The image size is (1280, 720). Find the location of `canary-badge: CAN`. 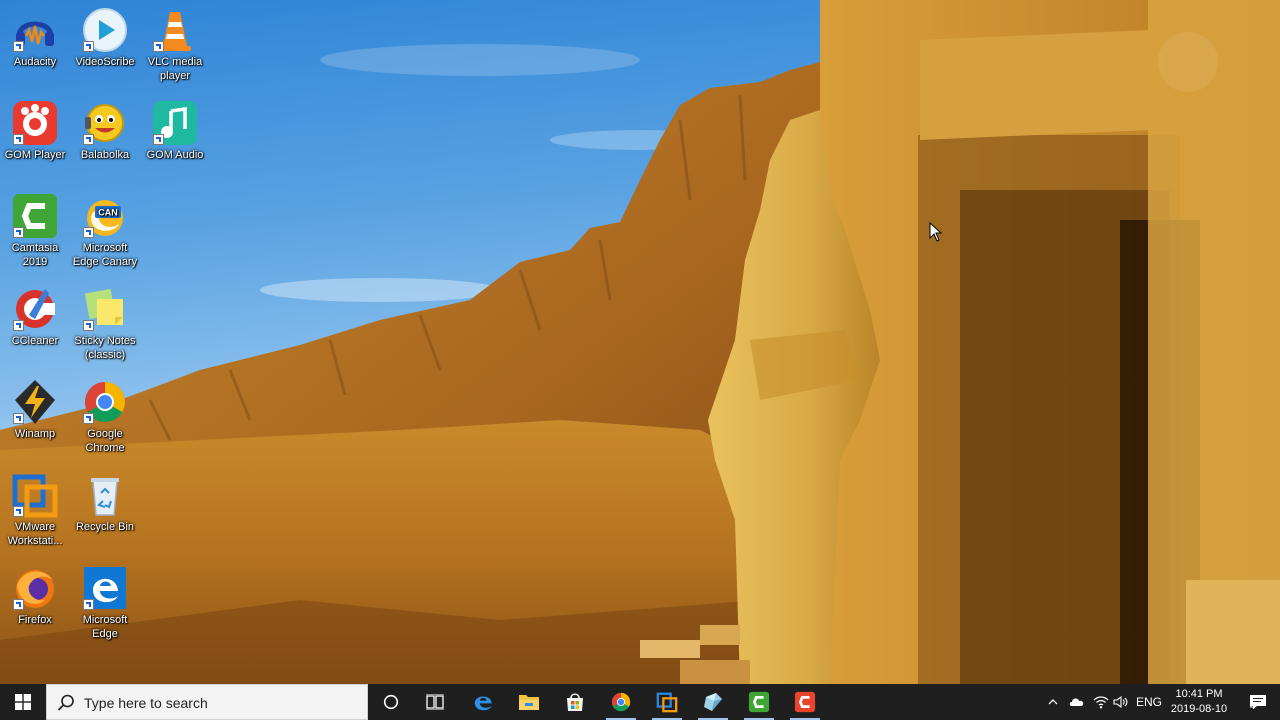

canary-badge: CAN is located at coordinates (108, 213).